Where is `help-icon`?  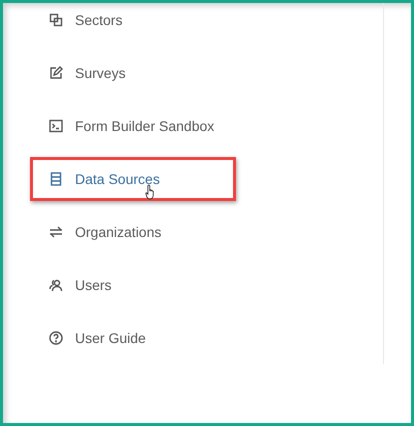 help-icon is located at coordinates (56, 337).